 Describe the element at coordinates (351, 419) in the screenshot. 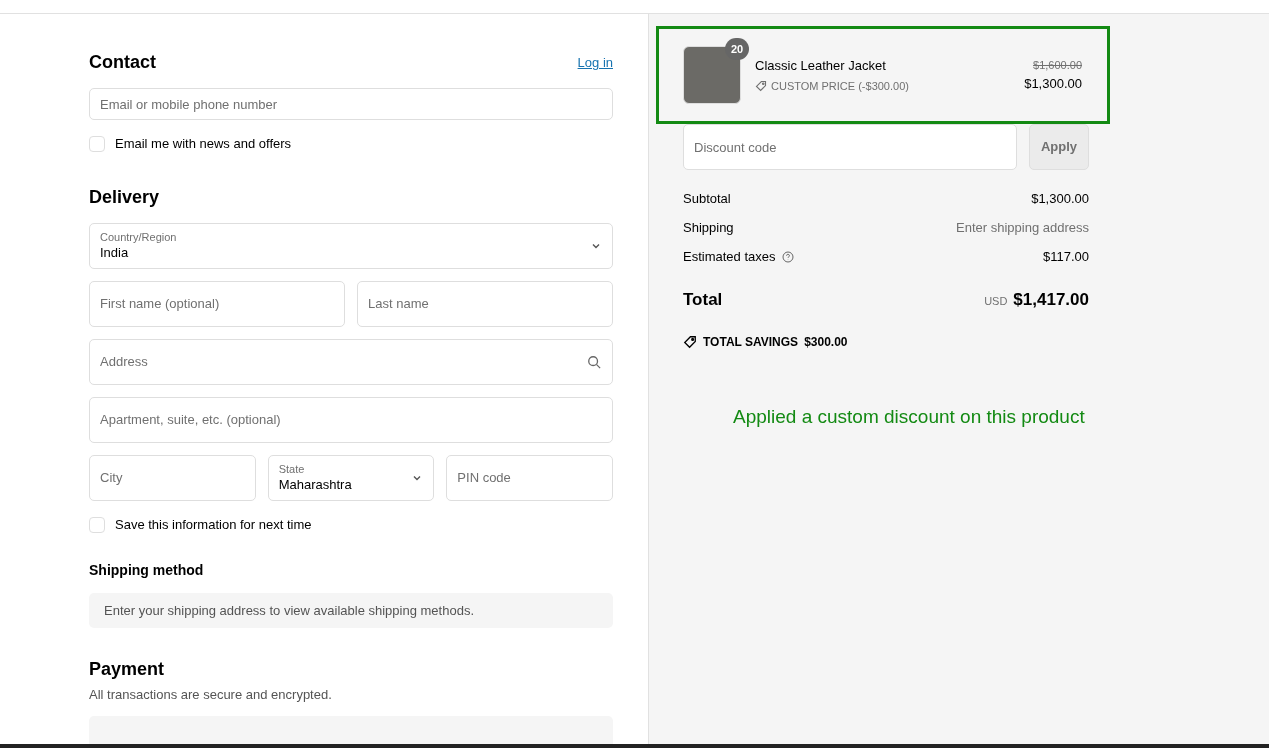

I see `input-field: Apartment, suite, etc. (optional)` at that location.